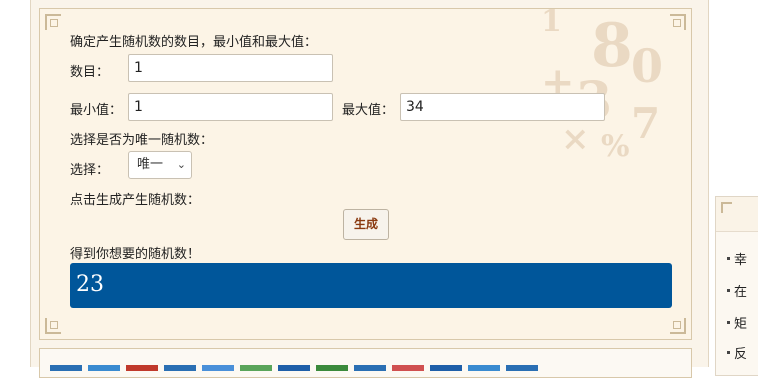  Describe the element at coordinates (90, 170) in the screenshot. I see `select-label: 选择：` at that location.